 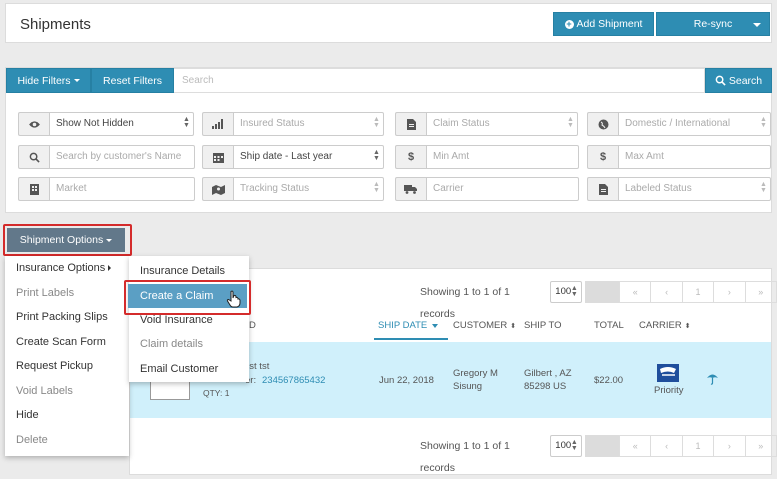 I want to click on domestic-international-select: Domestic / International, so click(x=694, y=124).